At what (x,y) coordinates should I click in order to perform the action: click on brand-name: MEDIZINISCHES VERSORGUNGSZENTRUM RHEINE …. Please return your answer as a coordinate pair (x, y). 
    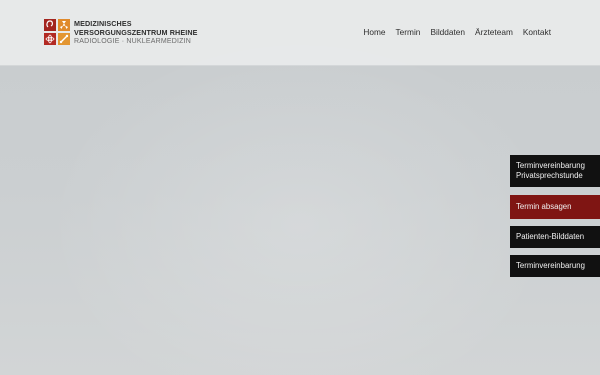
    Looking at the image, I should click on (144, 33).